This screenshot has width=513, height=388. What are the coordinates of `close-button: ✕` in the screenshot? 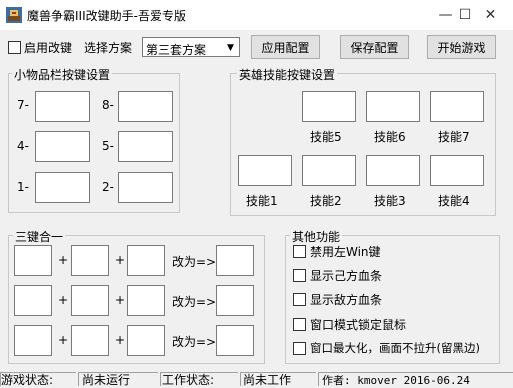 It's located at (490, 15).